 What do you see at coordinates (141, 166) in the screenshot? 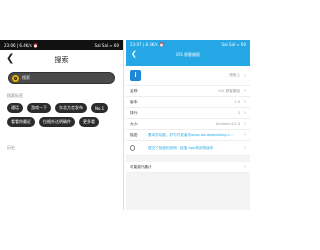
I see `related-label: 可能感兴趣计` at bounding box center [141, 166].